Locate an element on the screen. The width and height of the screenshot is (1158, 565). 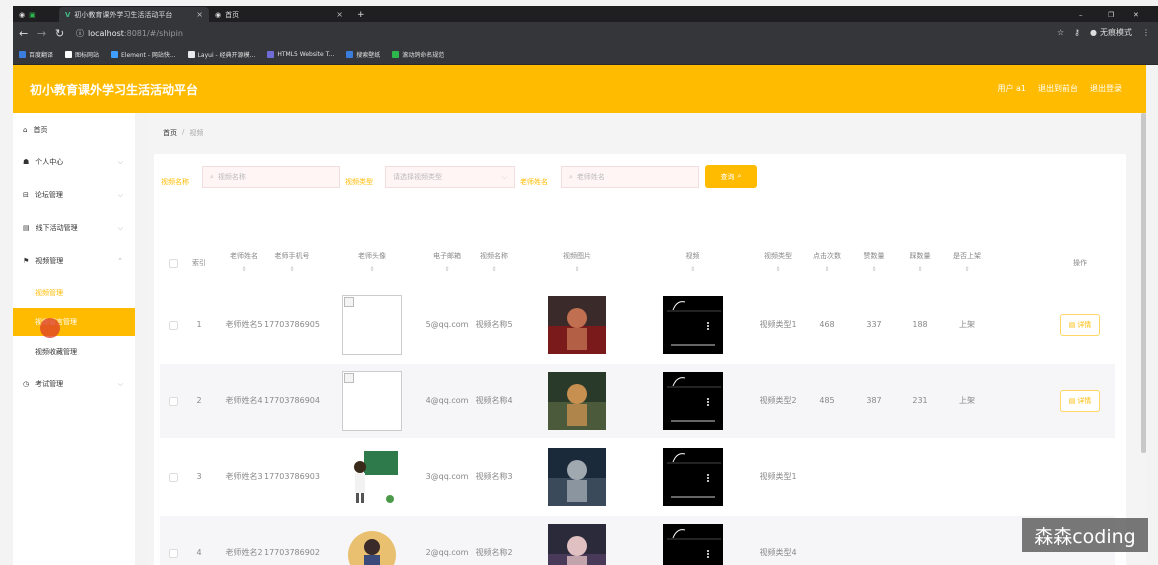
page-scrollbar is located at coordinates (1143, 283).